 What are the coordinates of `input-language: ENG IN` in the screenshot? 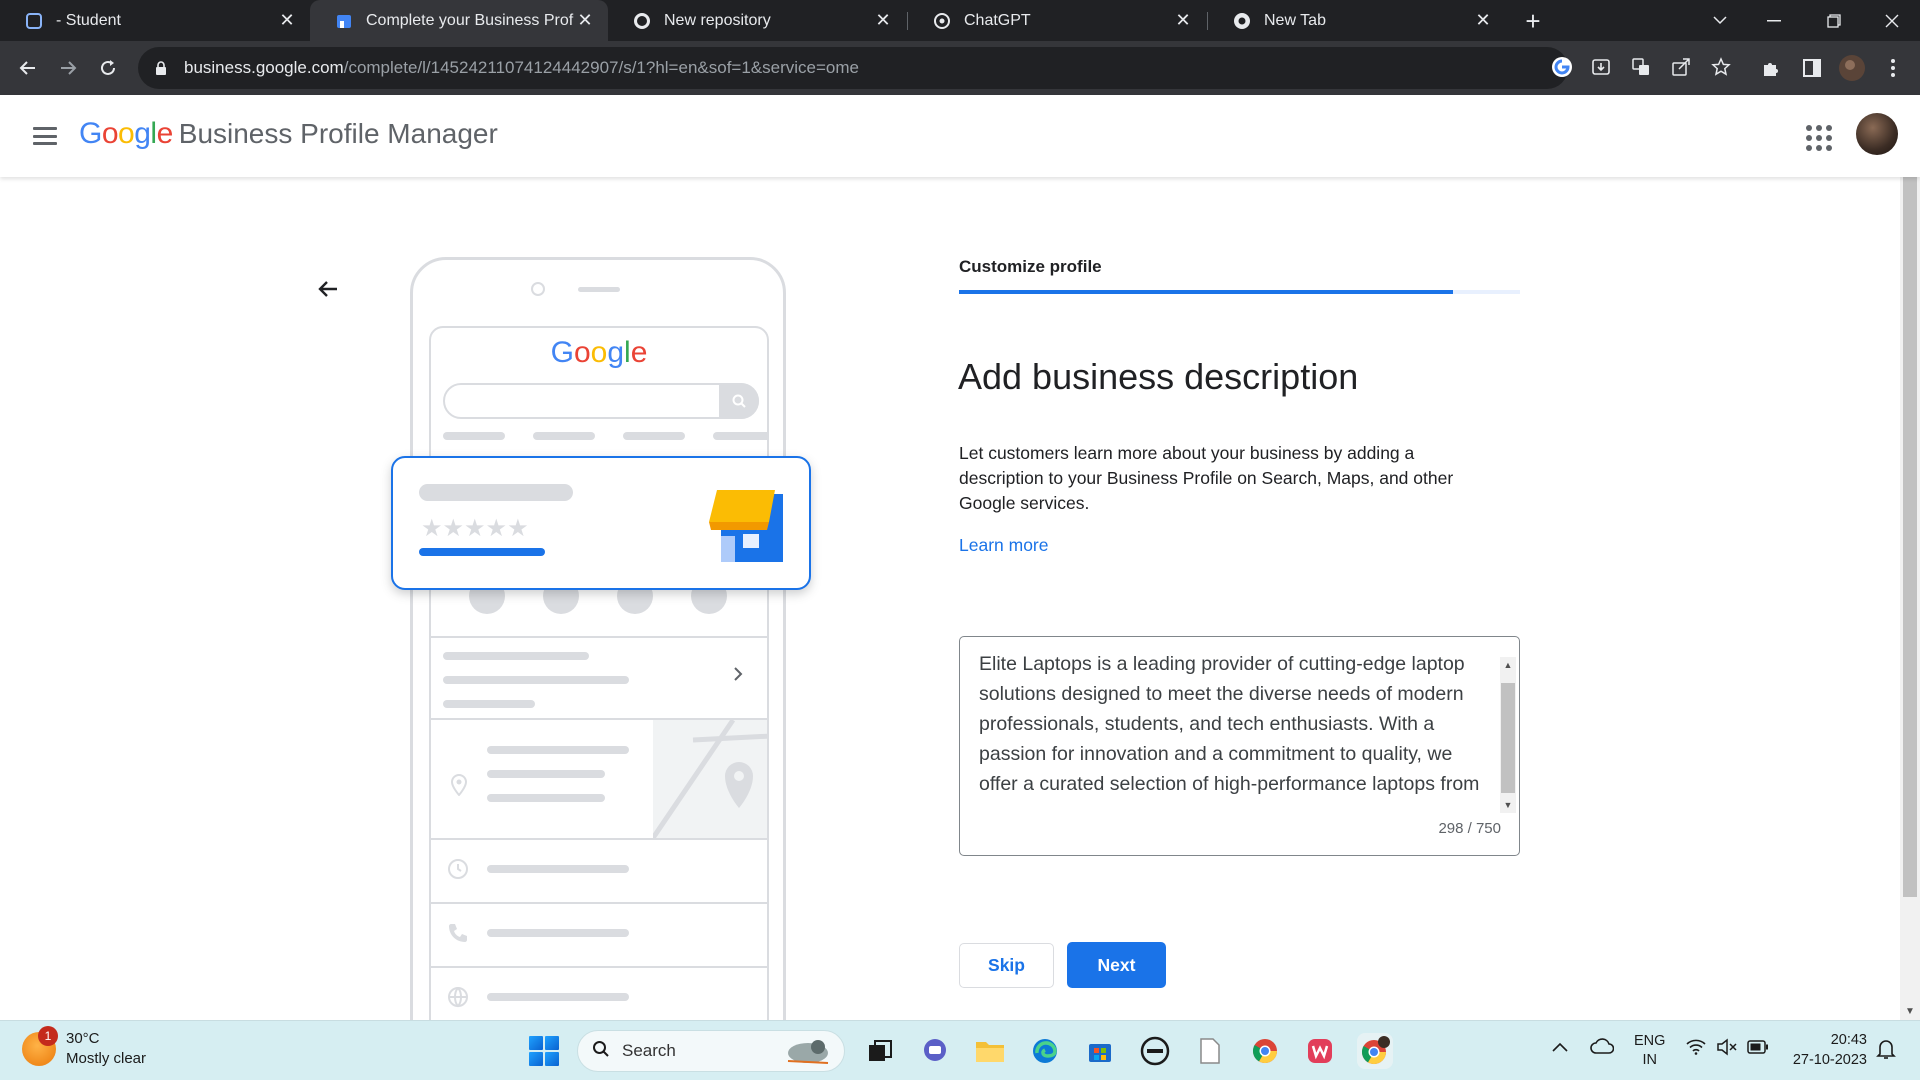 It's located at (1649, 1051).